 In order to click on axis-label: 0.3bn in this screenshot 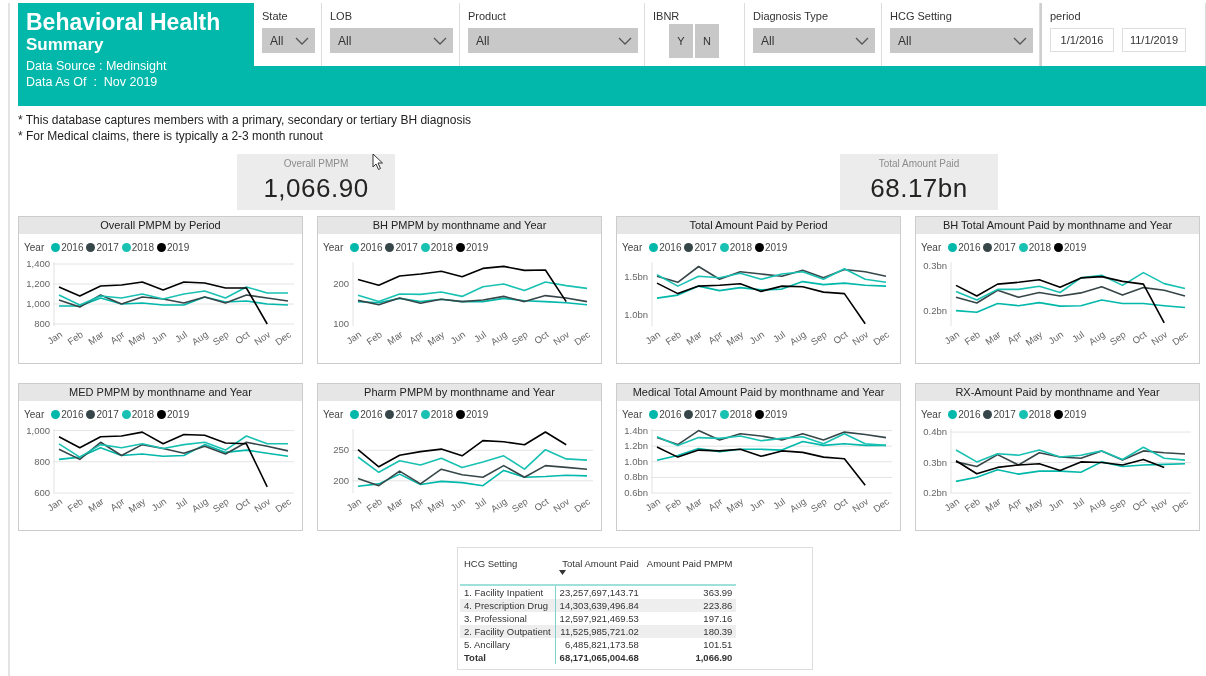, I will do `click(935, 266)`.